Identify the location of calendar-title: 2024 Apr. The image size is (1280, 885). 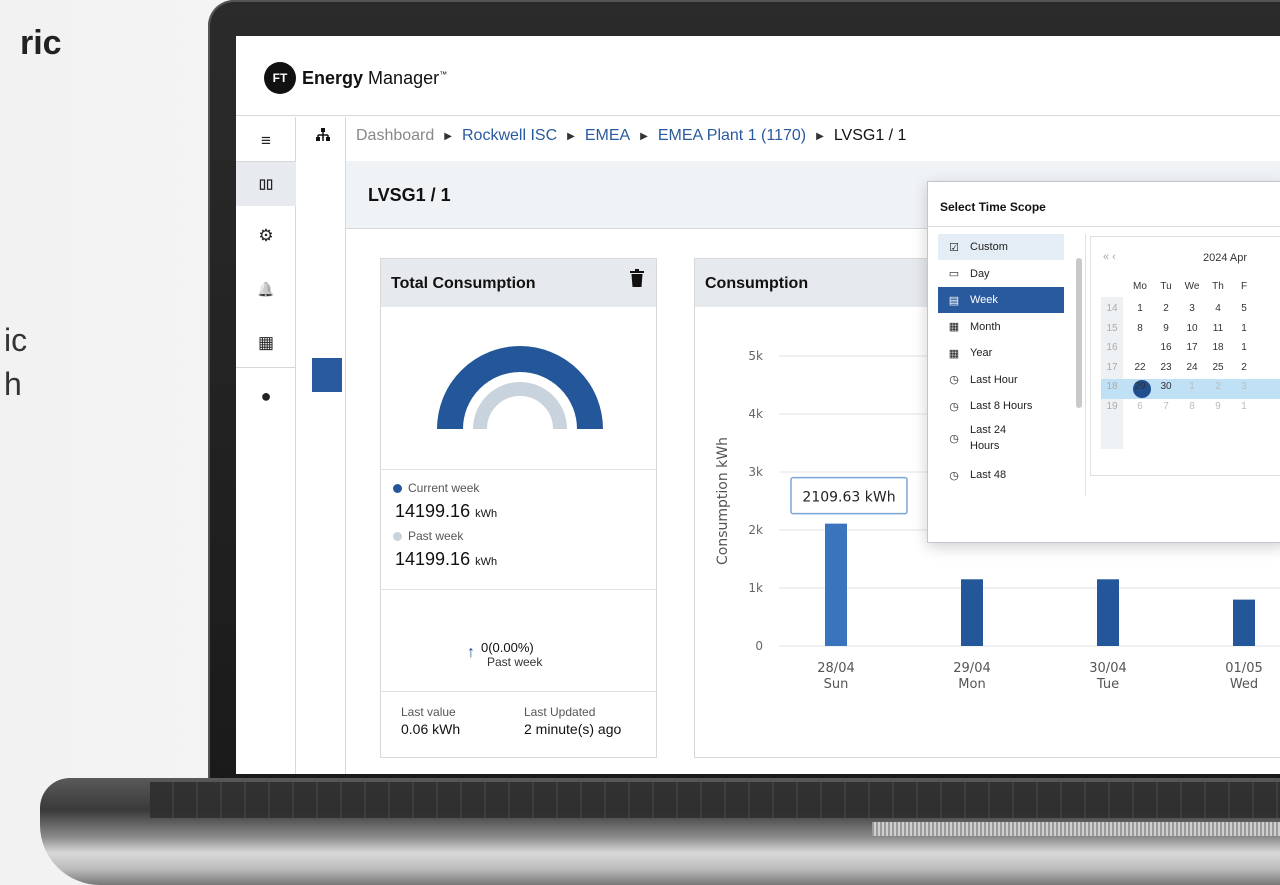
(1225, 258).